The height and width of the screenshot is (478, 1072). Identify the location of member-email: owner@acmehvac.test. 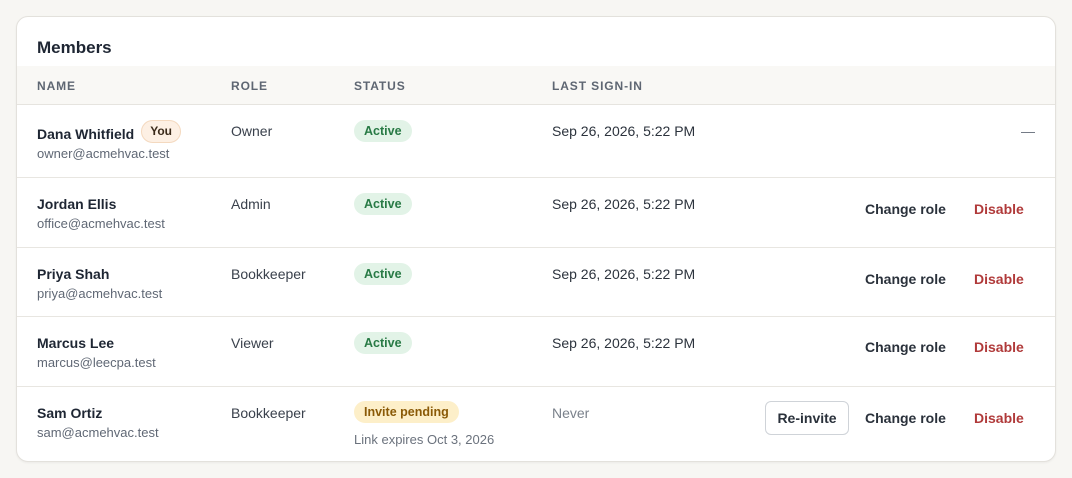
(103, 153).